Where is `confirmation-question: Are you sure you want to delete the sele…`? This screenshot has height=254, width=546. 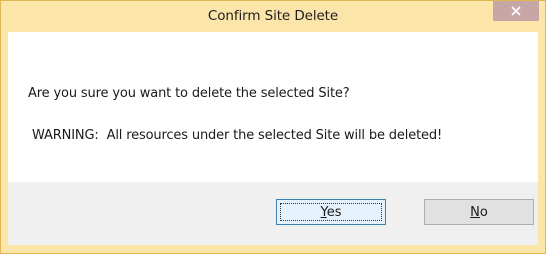
confirmation-question: Are you sure you want to delete the sele… is located at coordinates (189, 93).